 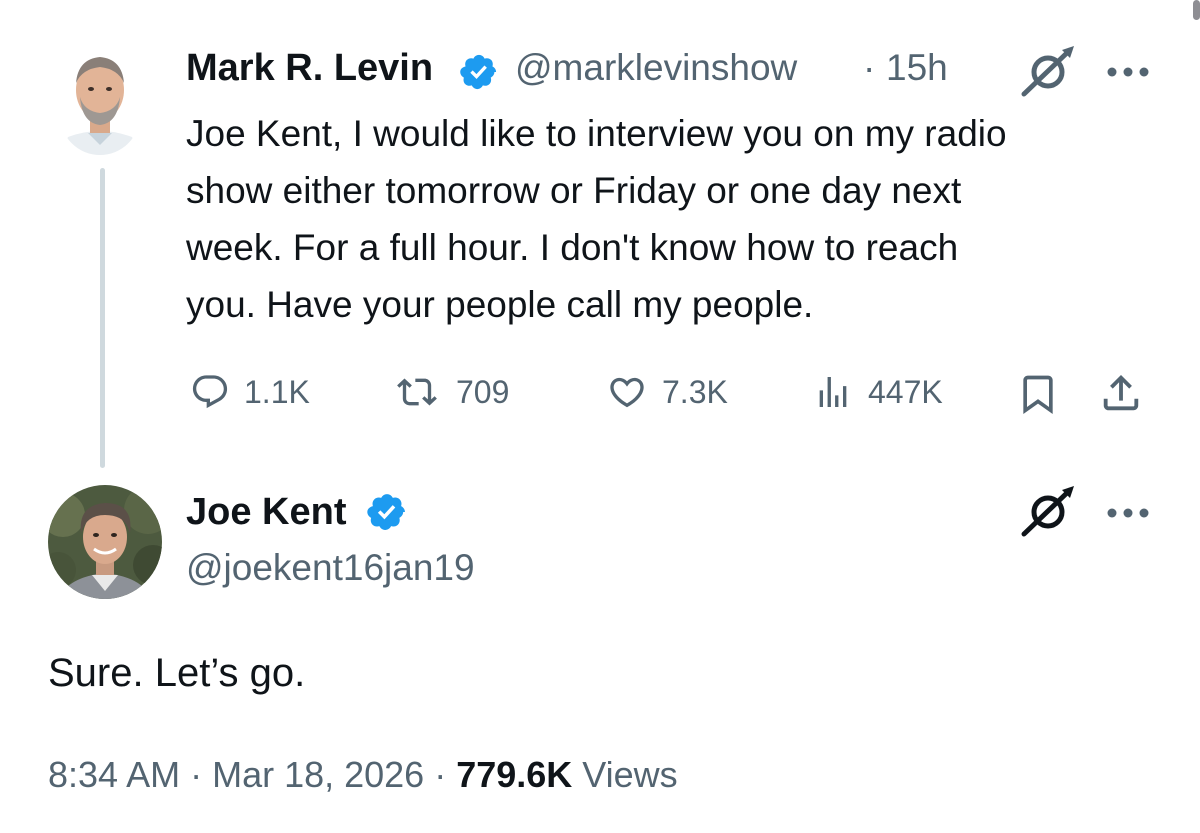 What do you see at coordinates (917, 68) in the screenshot?
I see `tweet-time: 15h` at bounding box center [917, 68].